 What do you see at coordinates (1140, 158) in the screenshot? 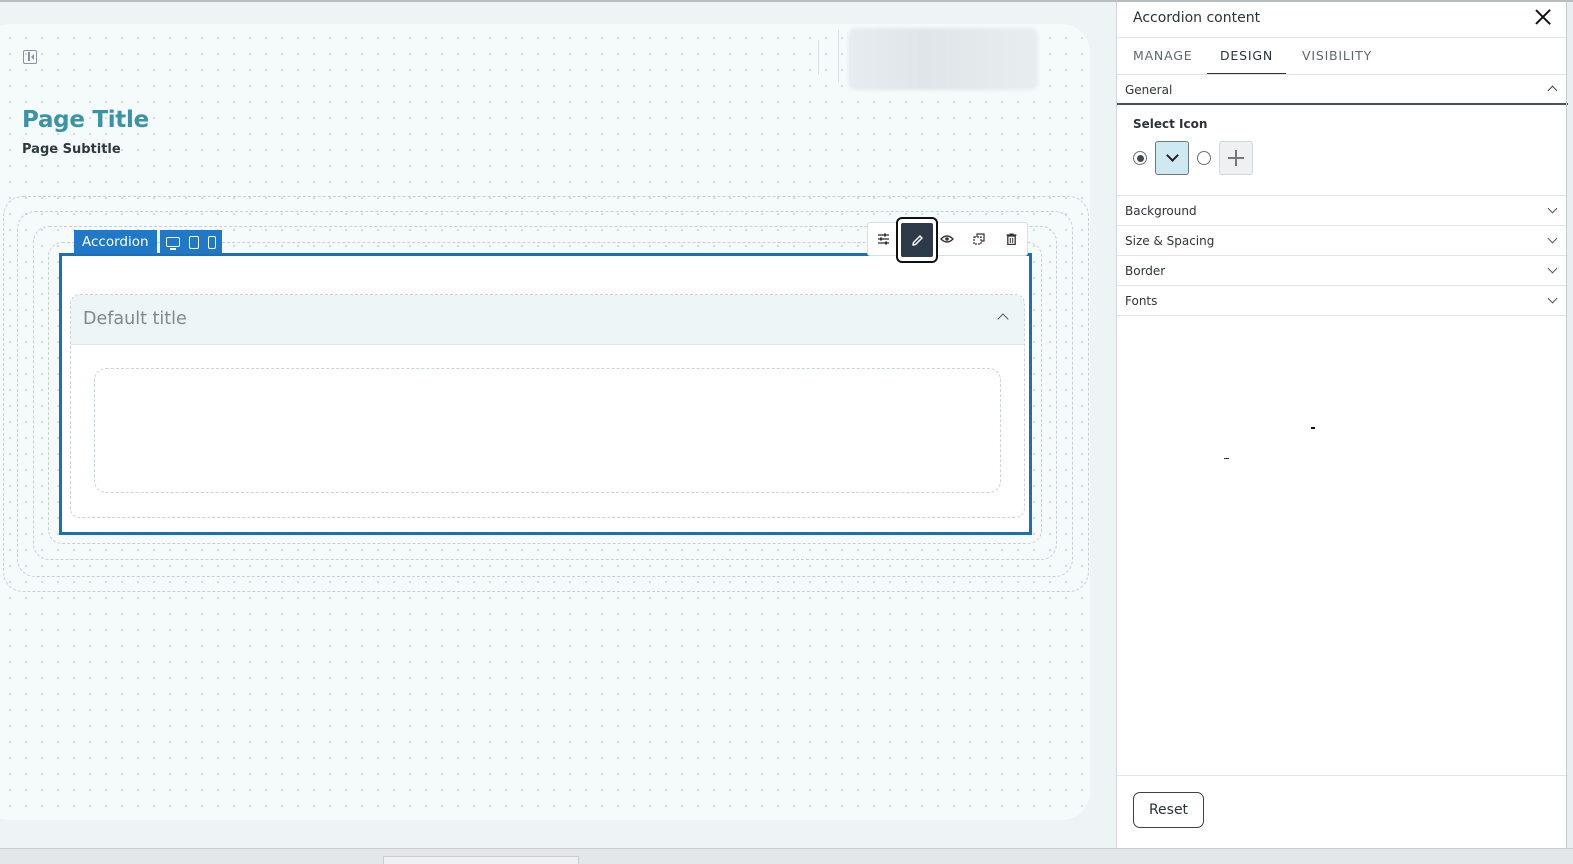
I see `icon-radio-chevron` at bounding box center [1140, 158].